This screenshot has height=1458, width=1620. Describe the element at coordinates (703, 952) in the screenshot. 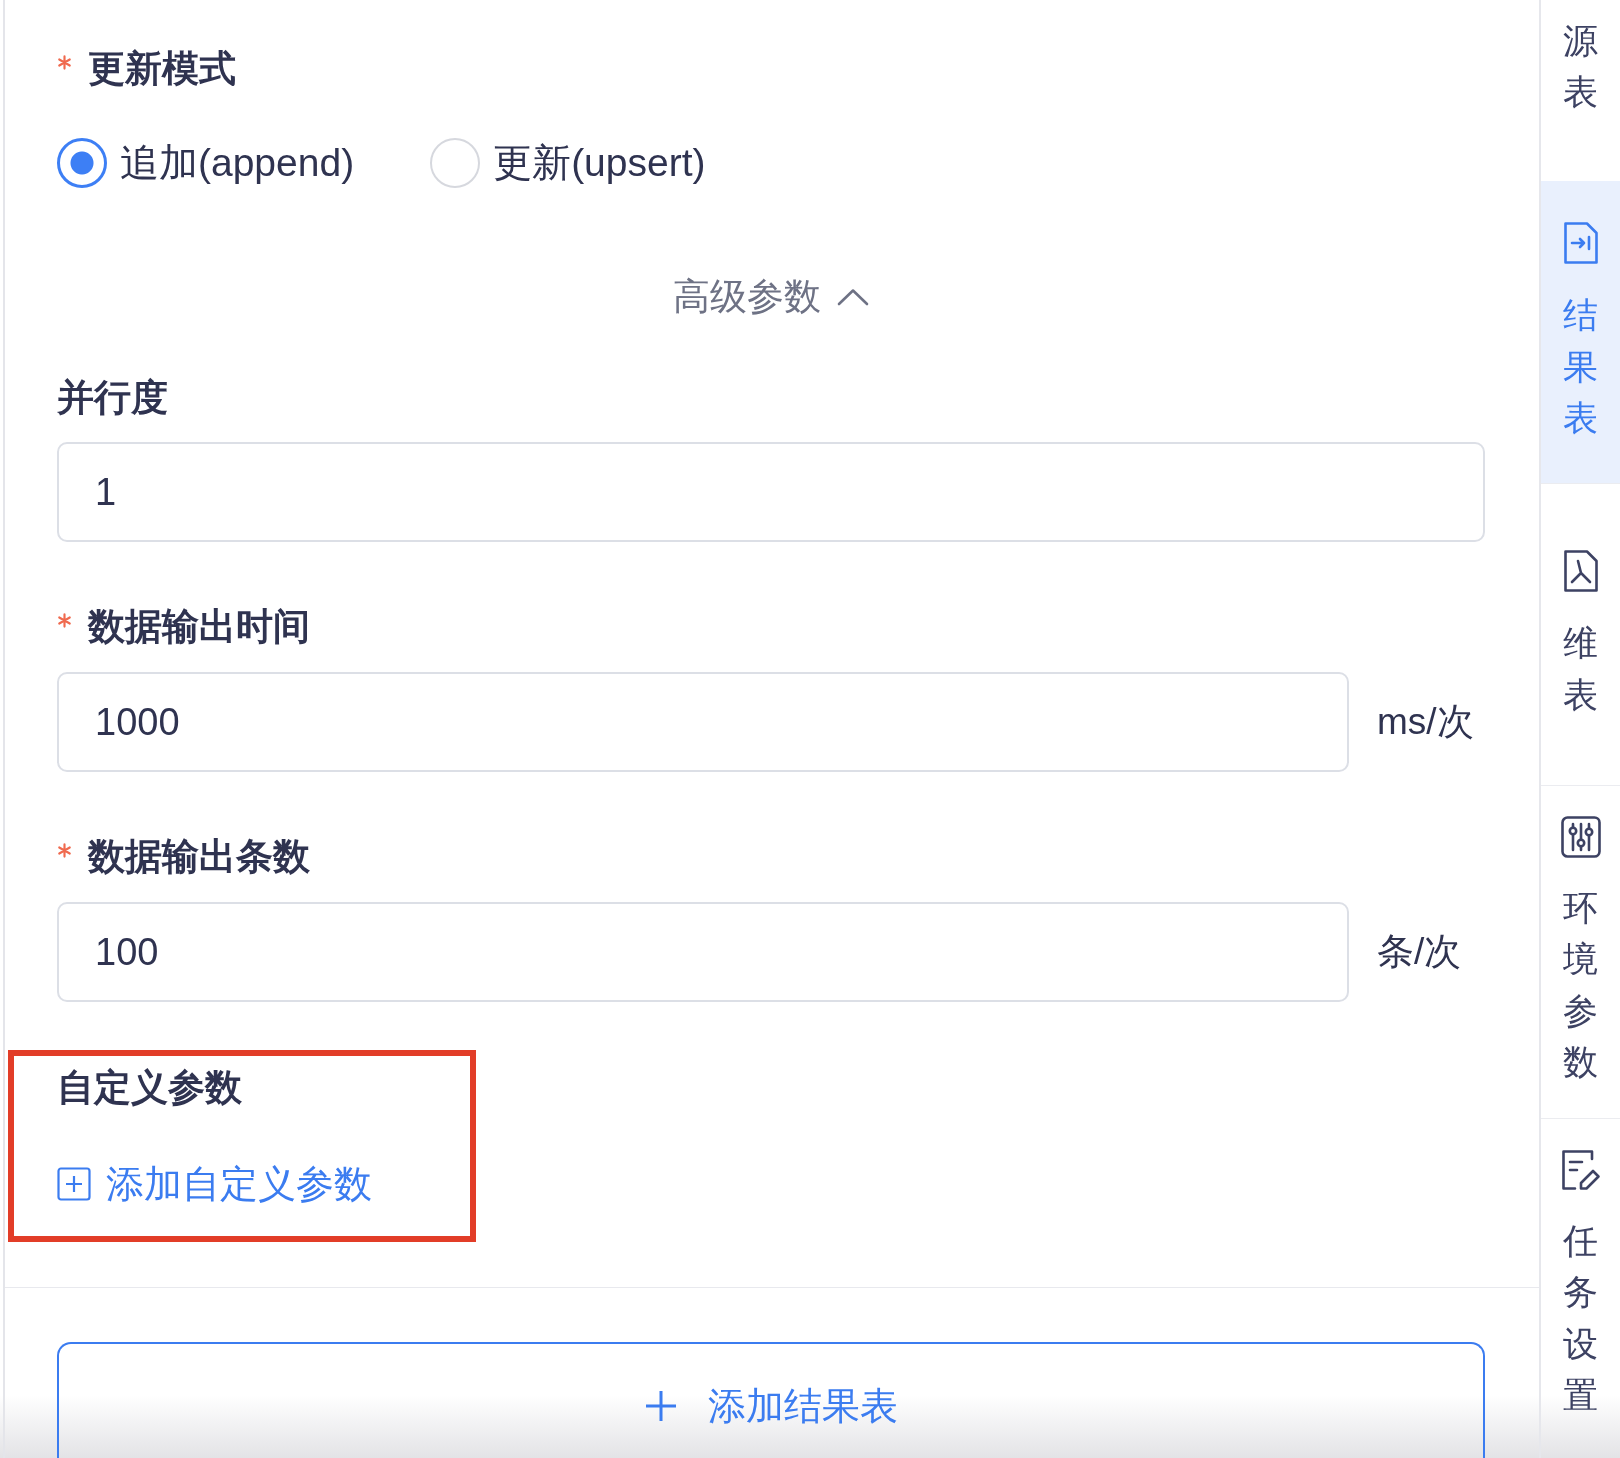

I see `input-field: 100` at that location.